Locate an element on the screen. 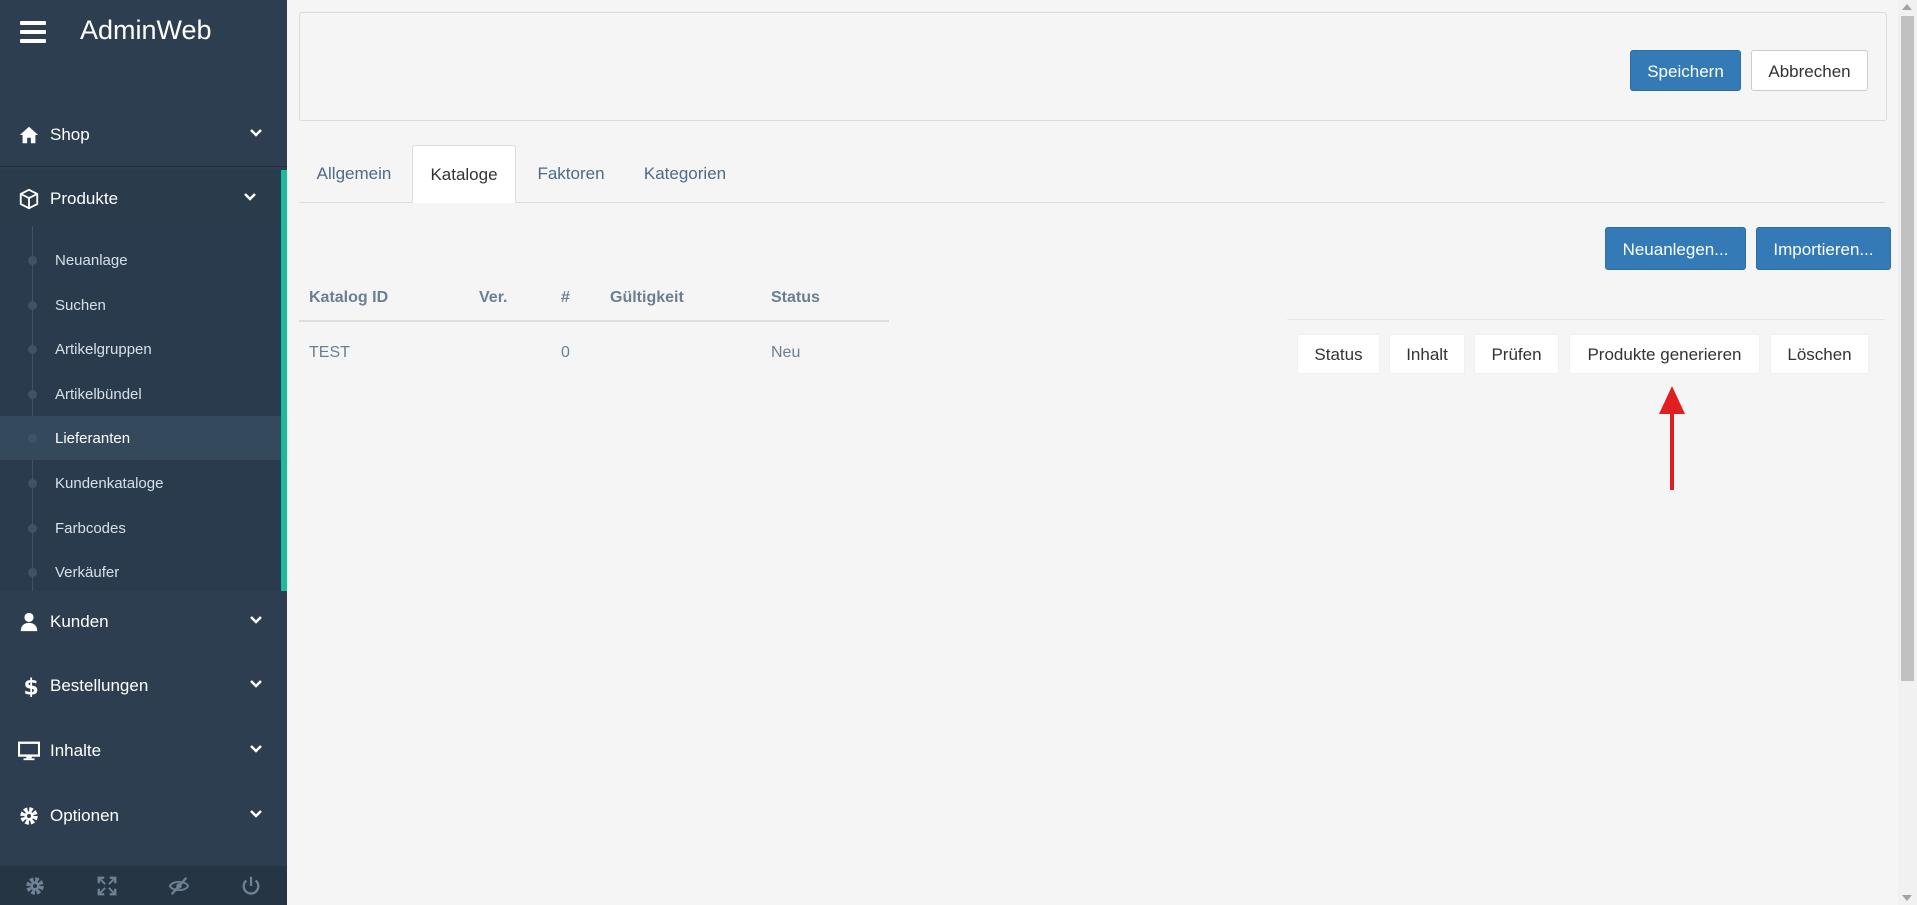  table-header: Katalog ID Ver. # Gültigkeit Status is located at coordinates (594, 300).